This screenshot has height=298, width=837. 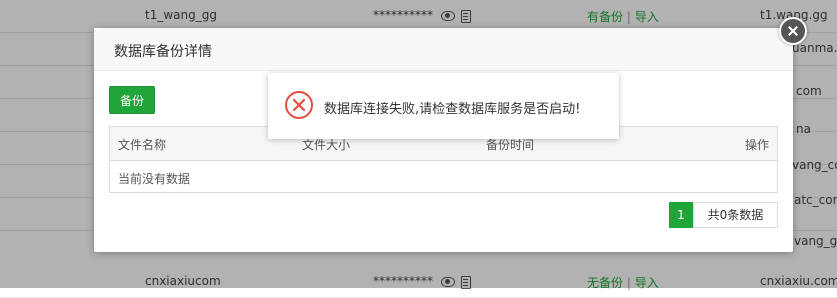 What do you see at coordinates (735, 215) in the screenshot?
I see `total-count: 共0条数据` at bounding box center [735, 215].